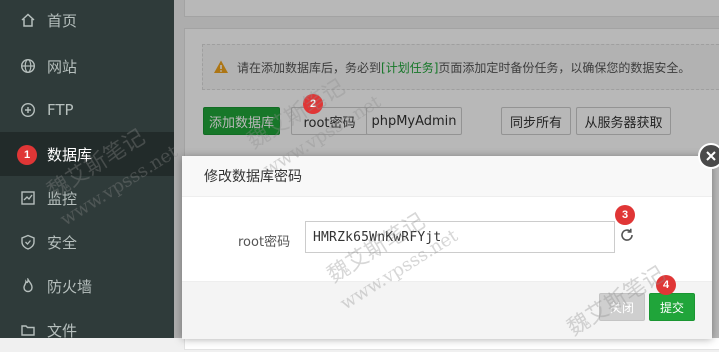 The height and width of the screenshot is (352, 719). What do you see at coordinates (87, 330) in the screenshot?
I see `sidebar-item-files: 文件` at bounding box center [87, 330].